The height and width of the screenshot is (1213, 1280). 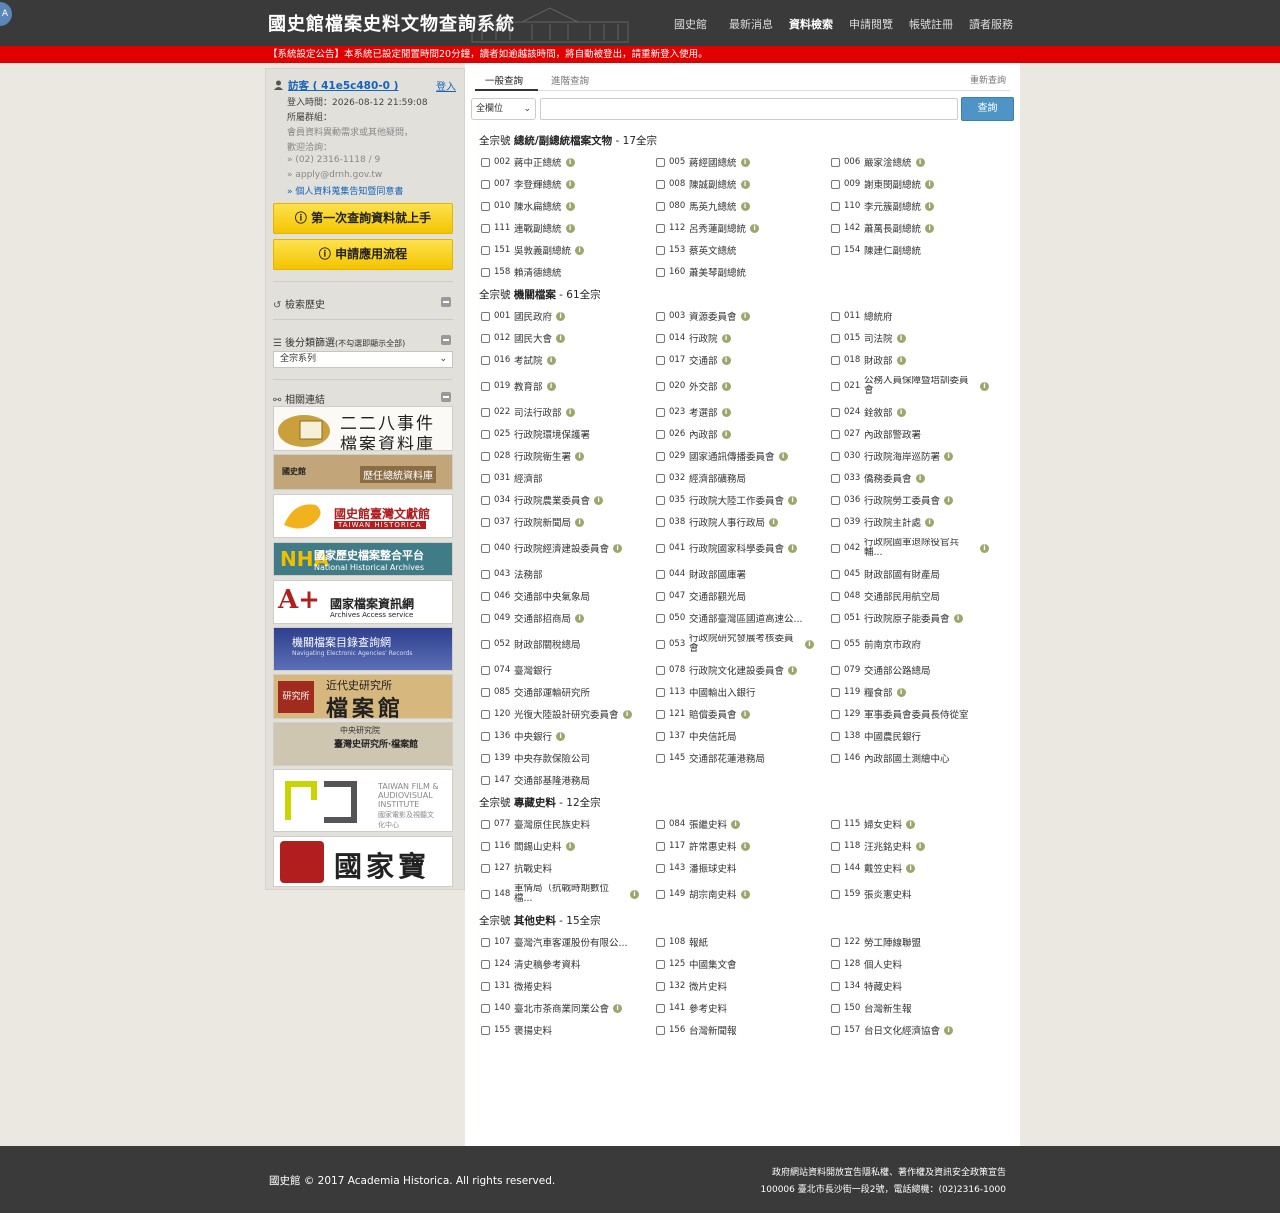 What do you see at coordinates (503, 109) in the screenshot?
I see `field-select: 全欄位 ⌄` at bounding box center [503, 109].